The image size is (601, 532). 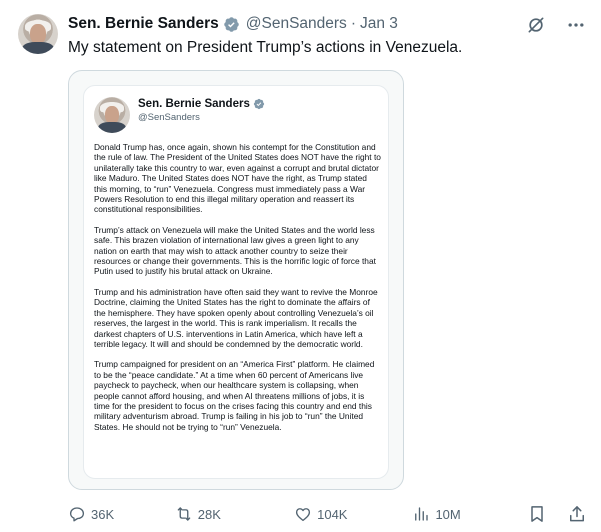 I want to click on card-author-name-row: Sen. Bernie Sanders, so click(x=201, y=104).